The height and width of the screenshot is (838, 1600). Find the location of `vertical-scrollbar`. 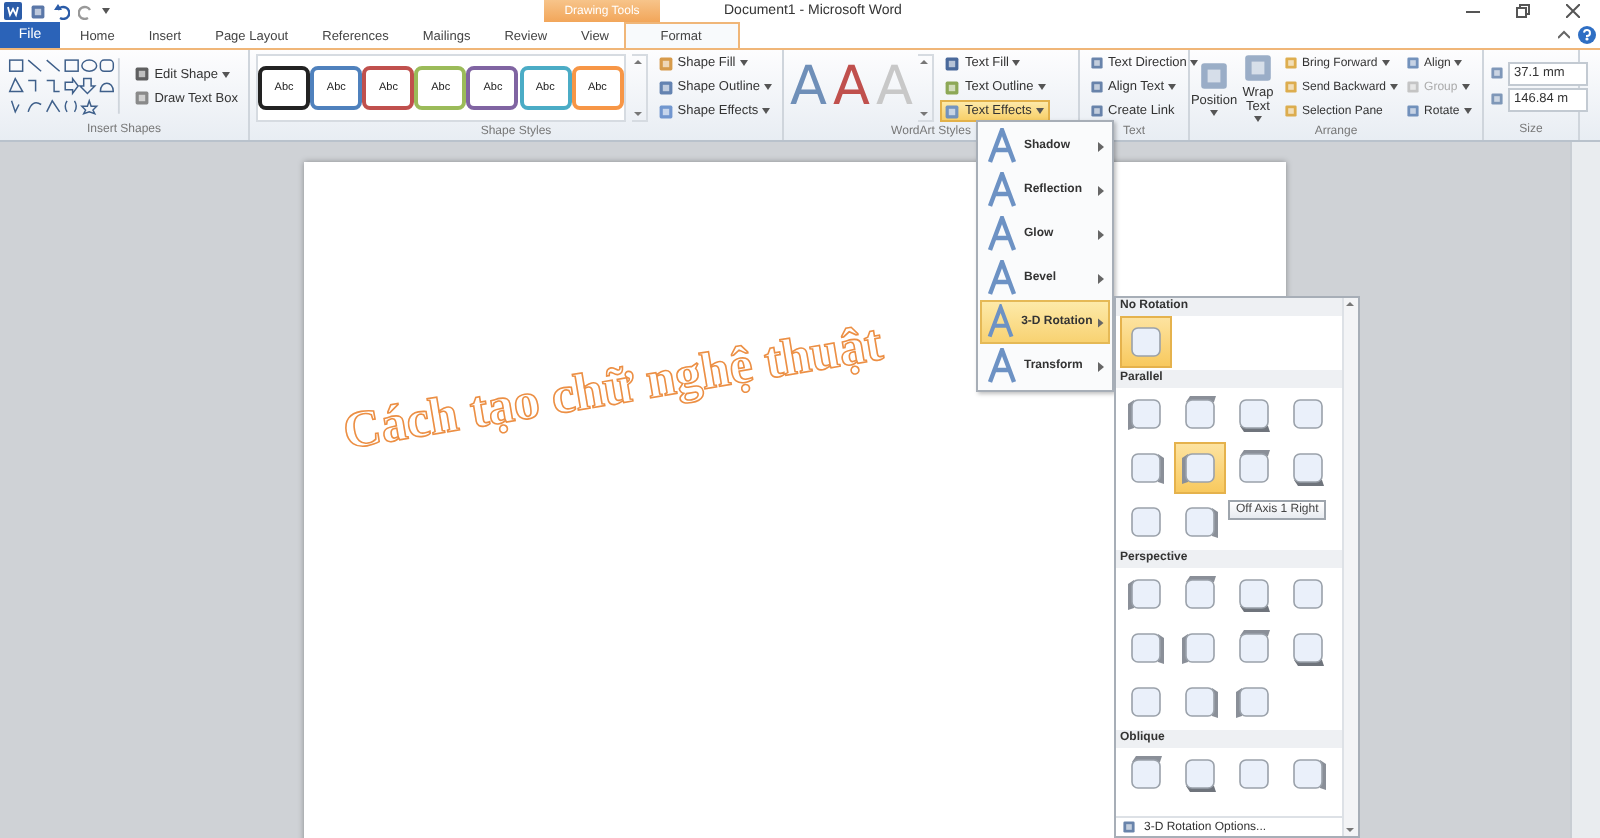

vertical-scrollbar is located at coordinates (1585, 490).